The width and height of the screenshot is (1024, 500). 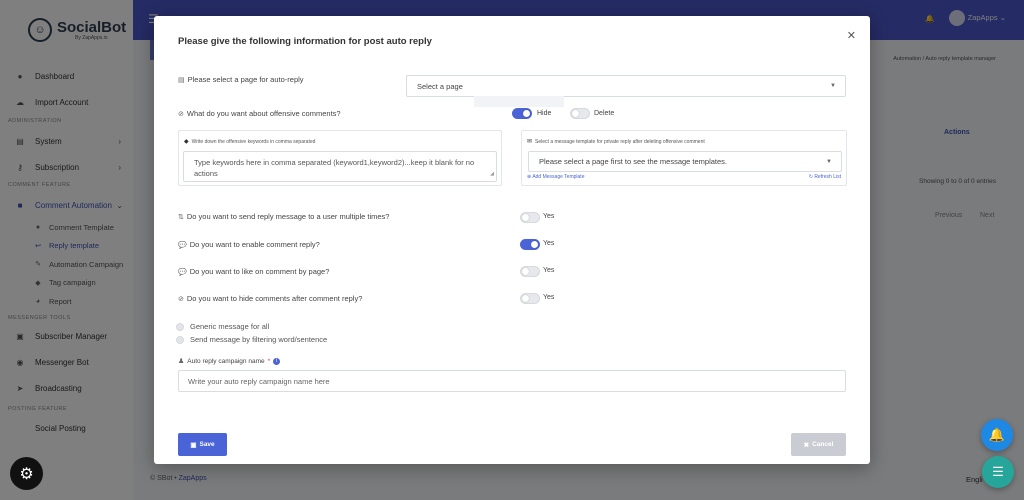 What do you see at coordinates (181, 217) in the screenshot?
I see `sort-icon: ⇅` at bounding box center [181, 217].